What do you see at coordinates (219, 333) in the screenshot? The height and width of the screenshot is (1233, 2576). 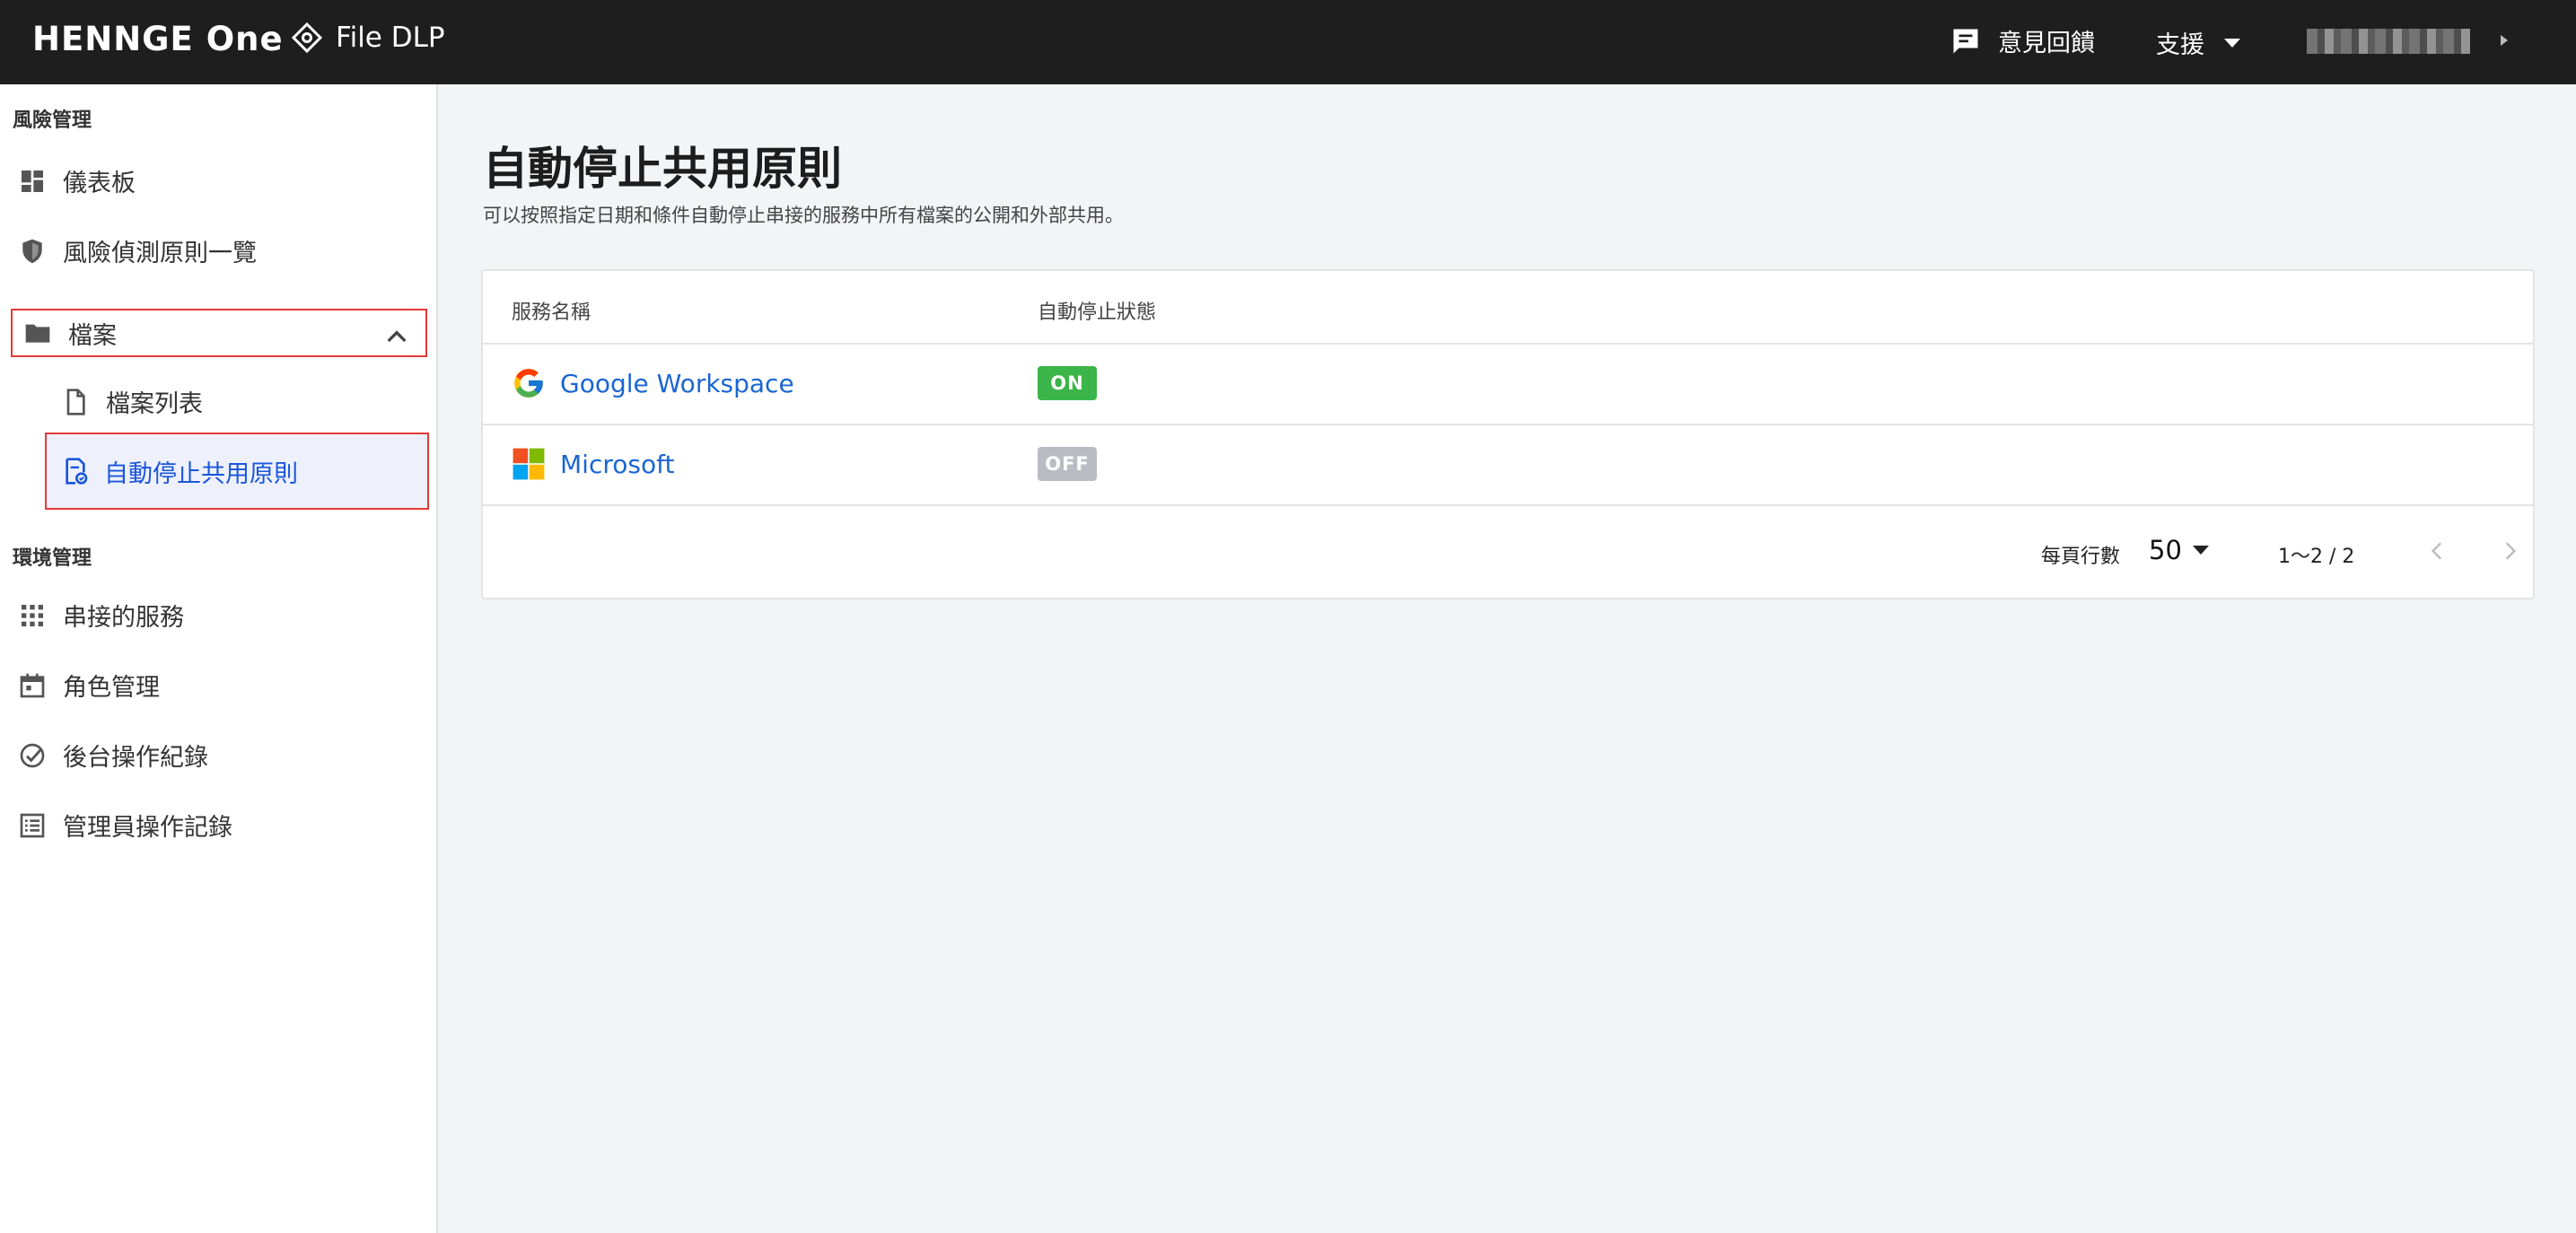 I see `sidebar-item-files: 檔案` at bounding box center [219, 333].